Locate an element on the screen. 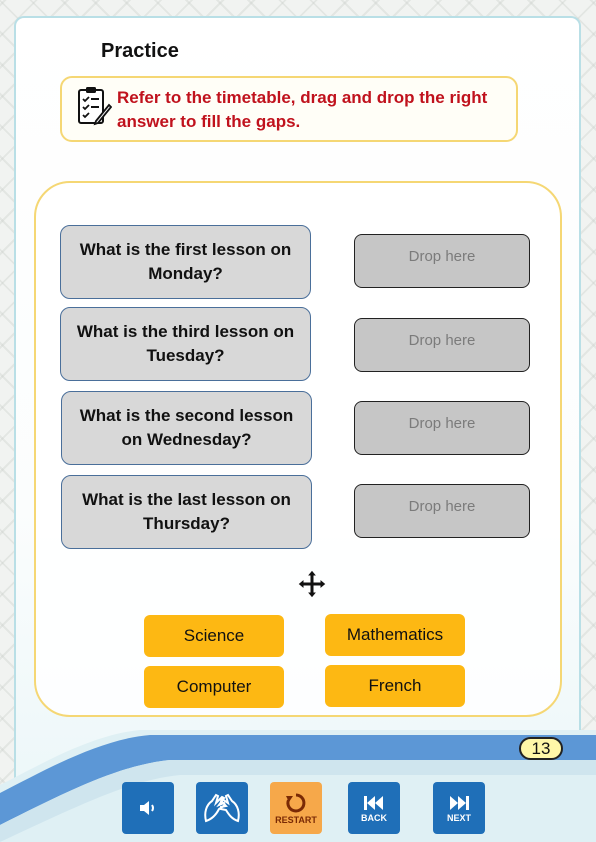 The width and height of the screenshot is (596, 842). question-card-1: What is the first lesson on Monday? is located at coordinates (185, 262).